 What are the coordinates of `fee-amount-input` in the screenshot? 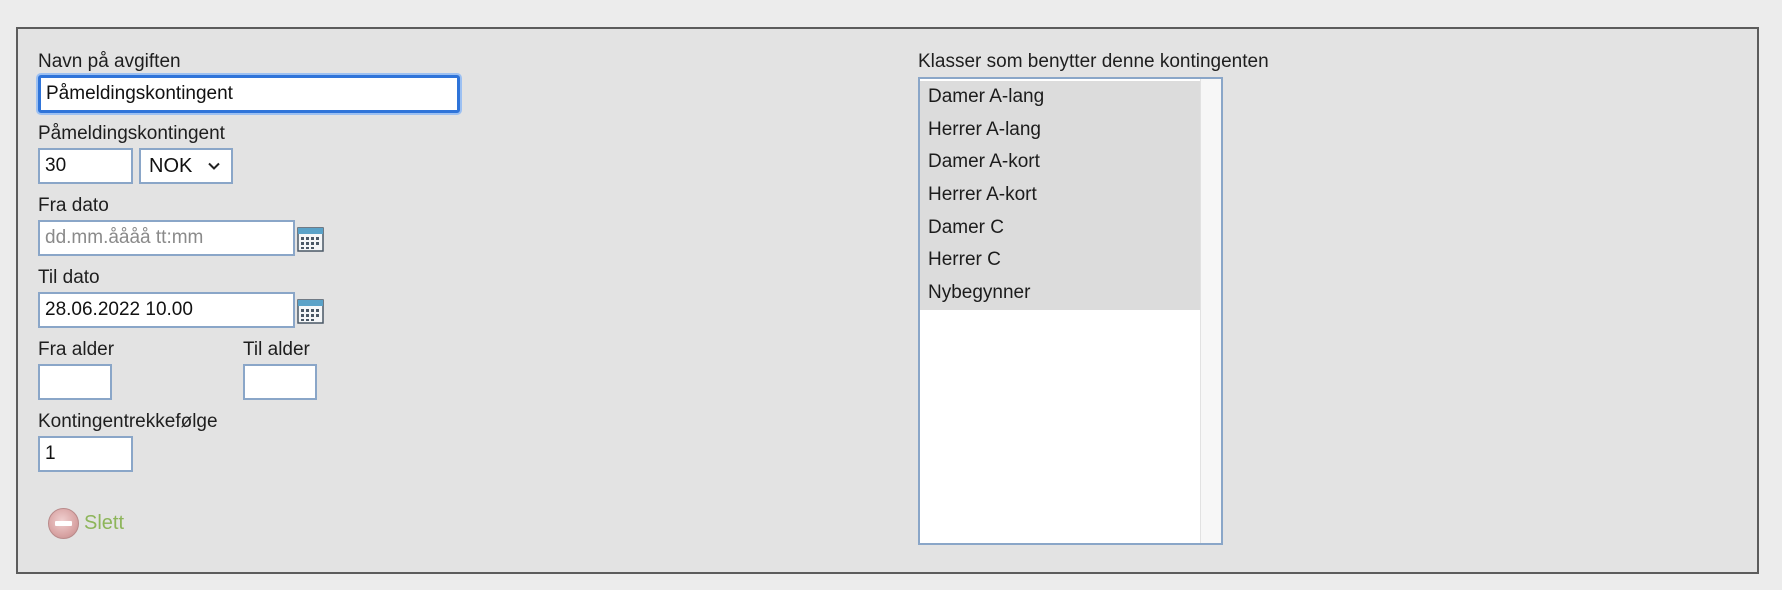 It's located at (85, 166).